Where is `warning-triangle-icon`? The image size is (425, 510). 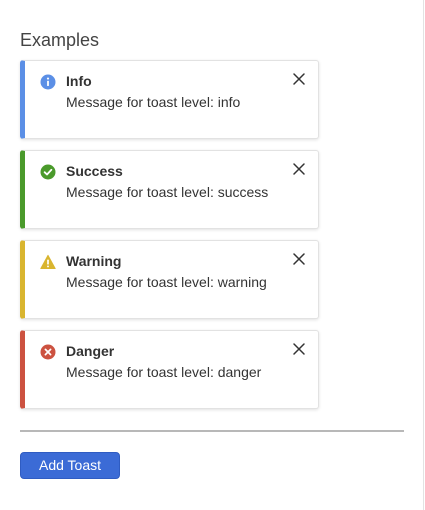 warning-triangle-icon is located at coordinates (48, 262).